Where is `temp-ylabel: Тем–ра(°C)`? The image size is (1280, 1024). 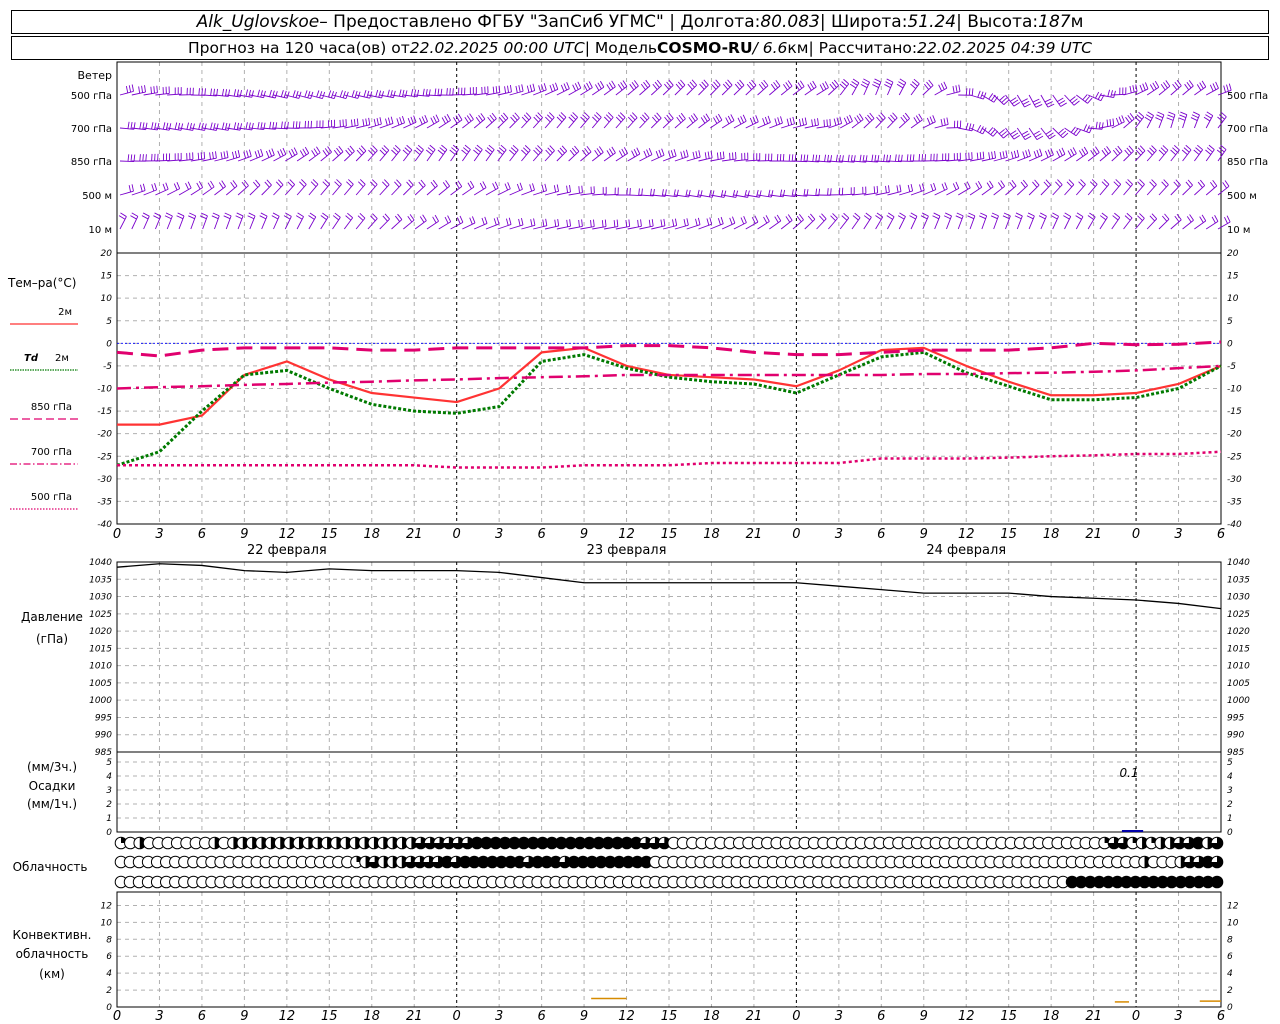 temp-ylabel: Тем–ра(°C) is located at coordinates (41, 283).